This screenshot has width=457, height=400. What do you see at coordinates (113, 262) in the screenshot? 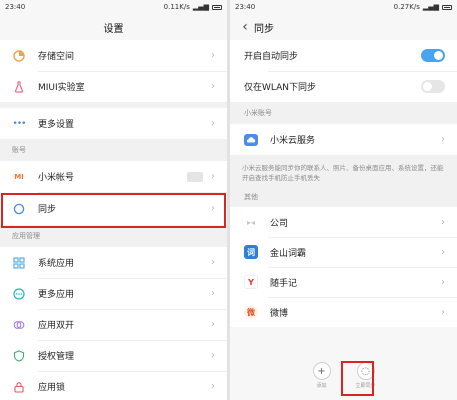
I see `settings-item-system-apps: 系统应用 ›` at bounding box center [113, 262].